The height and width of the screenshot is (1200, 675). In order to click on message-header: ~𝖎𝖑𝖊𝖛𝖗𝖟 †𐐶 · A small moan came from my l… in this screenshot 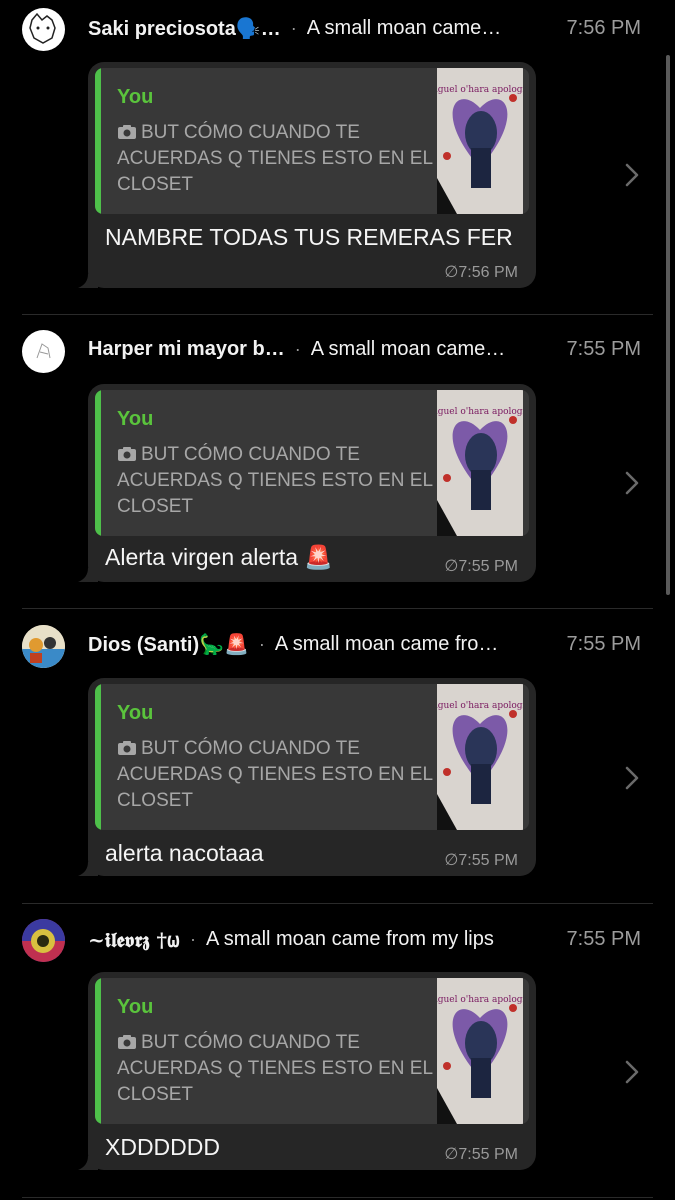, I will do `click(364, 939)`.